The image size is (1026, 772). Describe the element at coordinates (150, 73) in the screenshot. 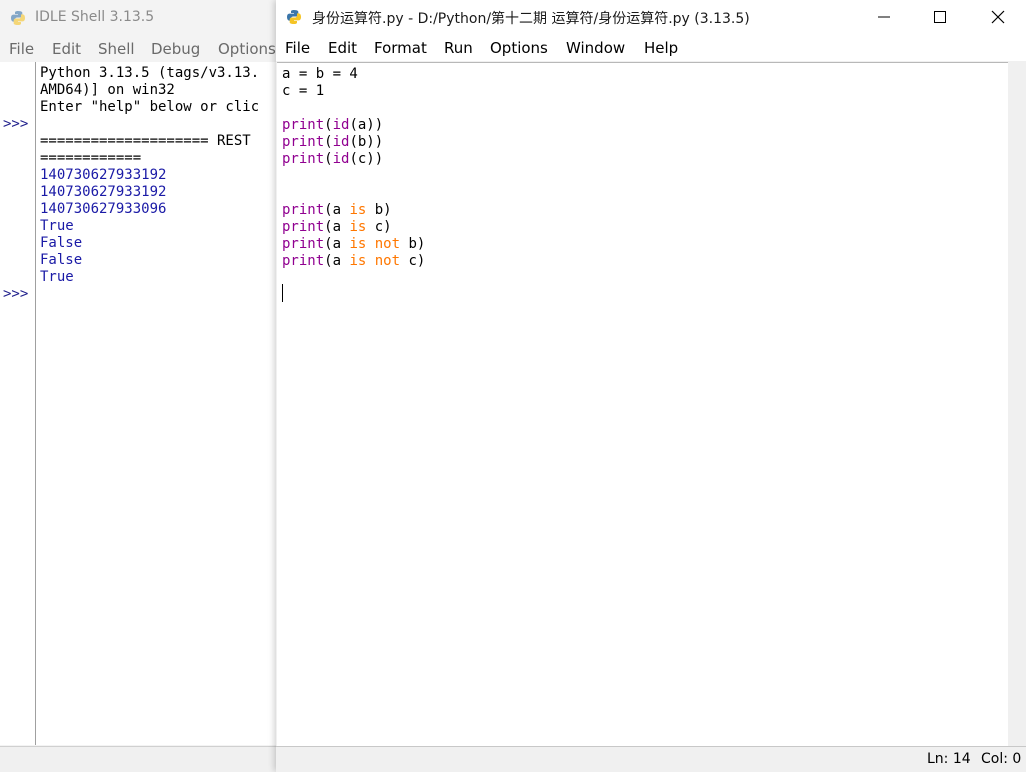

I see `shell-line: Python 3.13.5 (tags/v3.13.` at that location.